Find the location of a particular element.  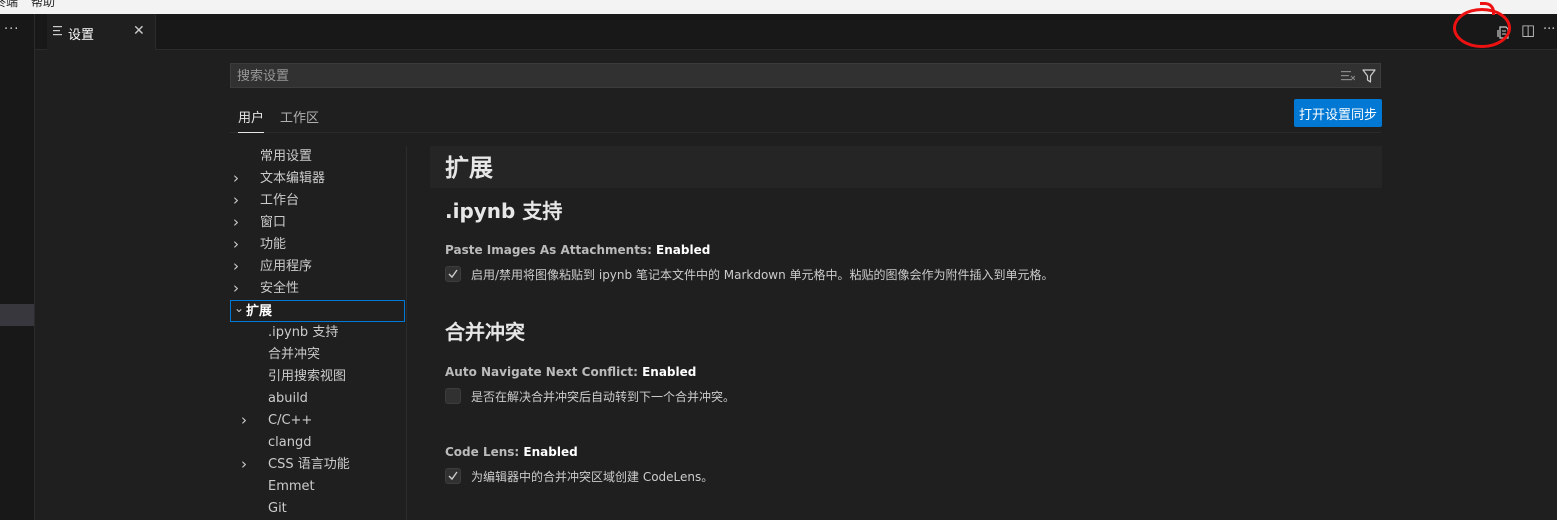

toc-item-label: 工作台 is located at coordinates (280, 200).